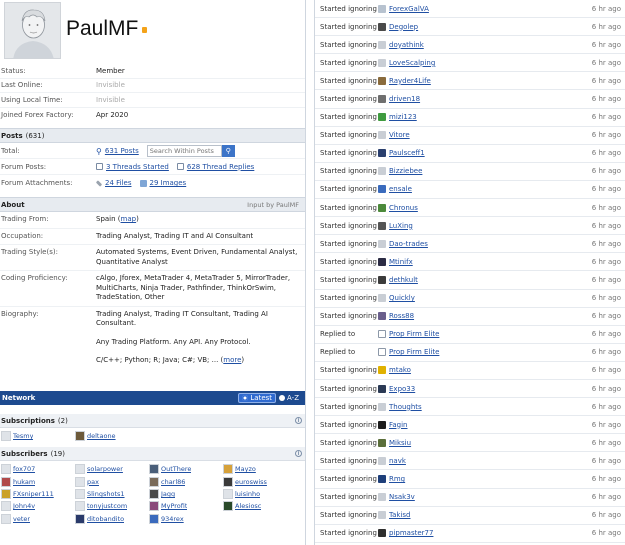 Image resolution: width=625 pixels, height=545 pixels. What do you see at coordinates (260, 494) in the screenshot?
I see `subscriber-item: luisinho` at bounding box center [260, 494].